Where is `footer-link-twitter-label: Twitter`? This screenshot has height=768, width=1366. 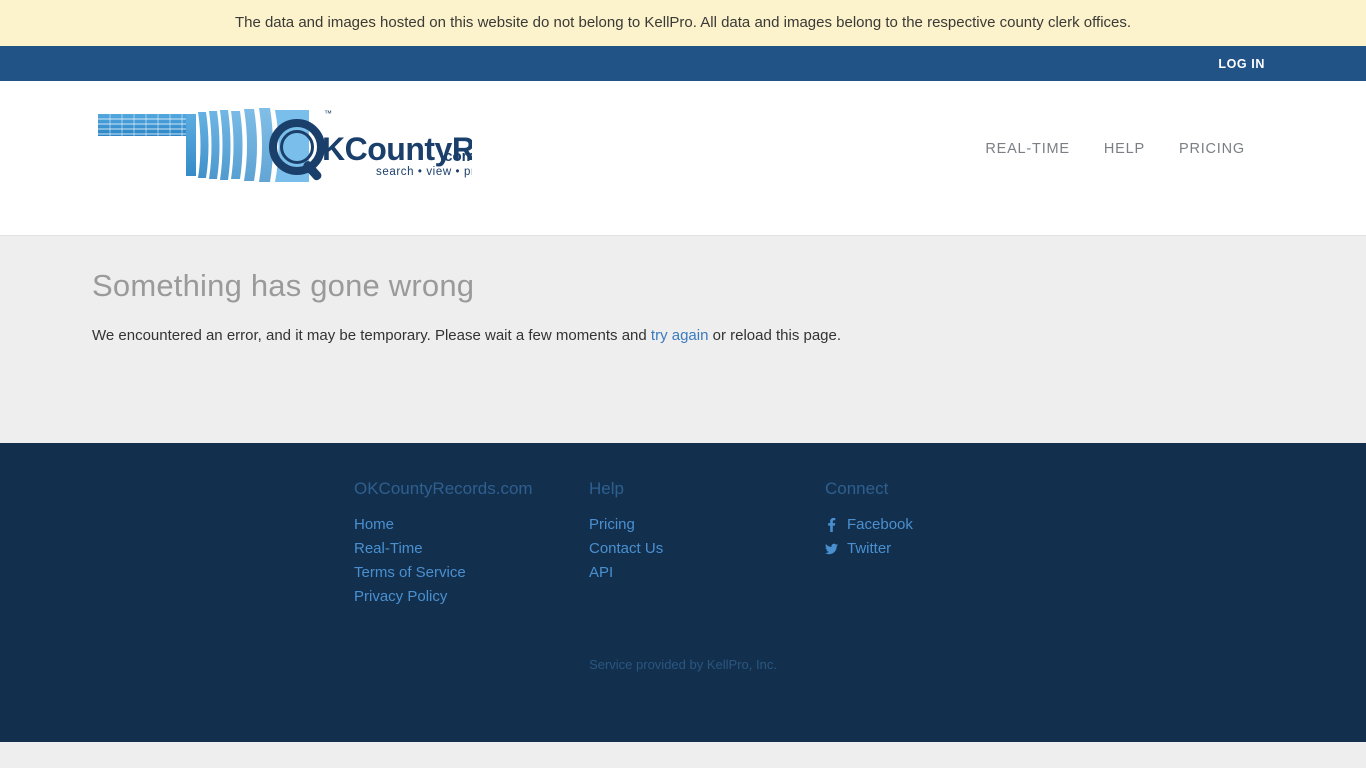 footer-link-twitter-label: Twitter is located at coordinates (869, 548).